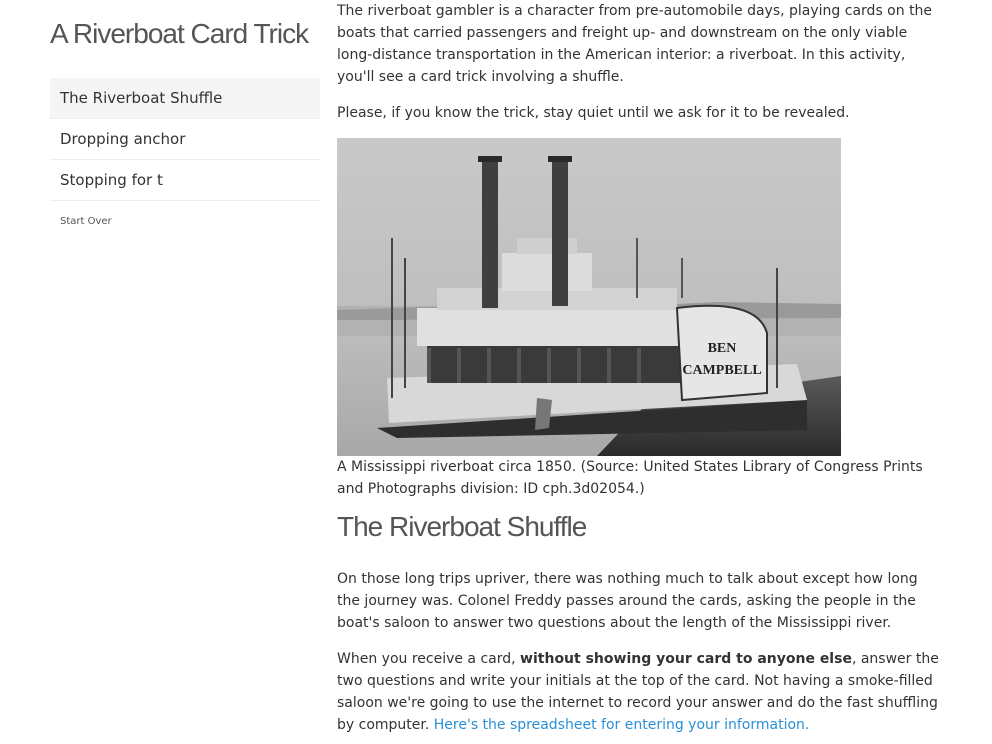  What do you see at coordinates (185, 98) in the screenshot?
I see `nav-item-riverboat-shuffle: The Riverboat Shuffle` at bounding box center [185, 98].